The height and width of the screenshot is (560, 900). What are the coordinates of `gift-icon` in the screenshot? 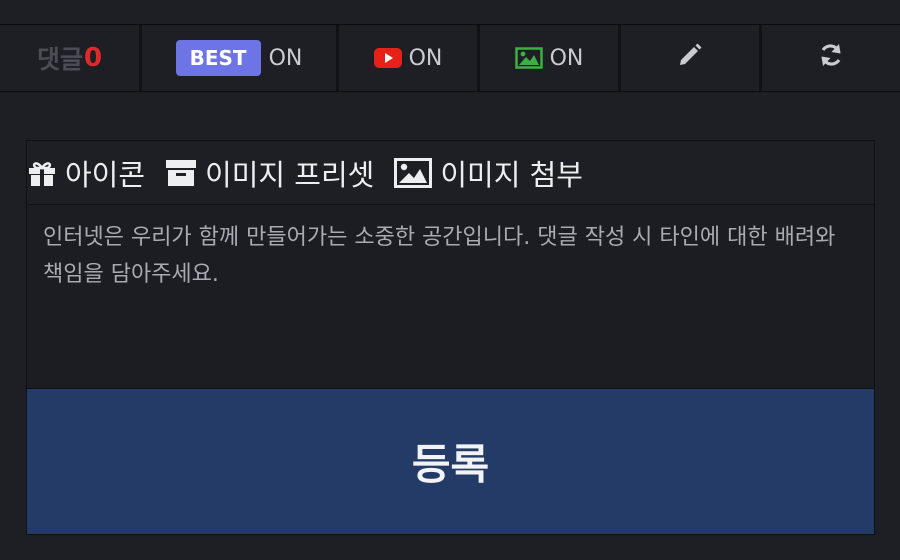 It's located at (42, 173).